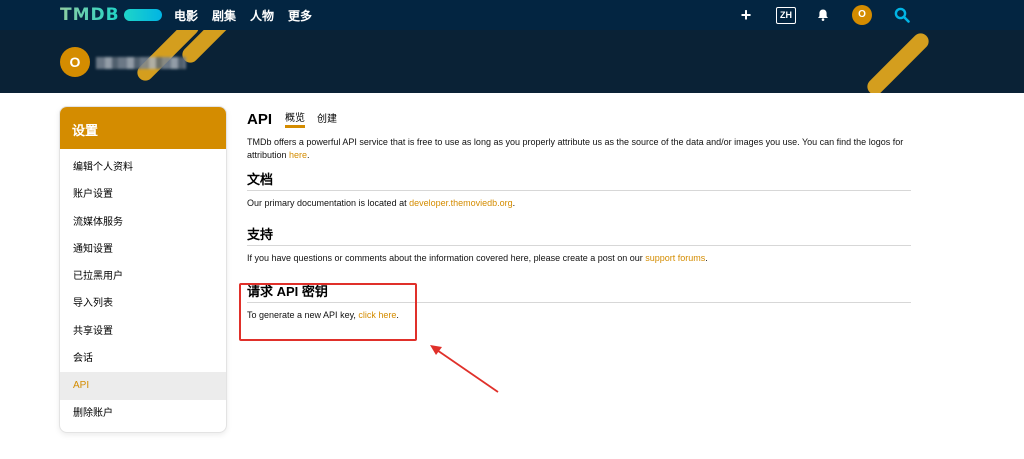 The width and height of the screenshot is (1024, 459). I want to click on search-icon, so click(902, 15).